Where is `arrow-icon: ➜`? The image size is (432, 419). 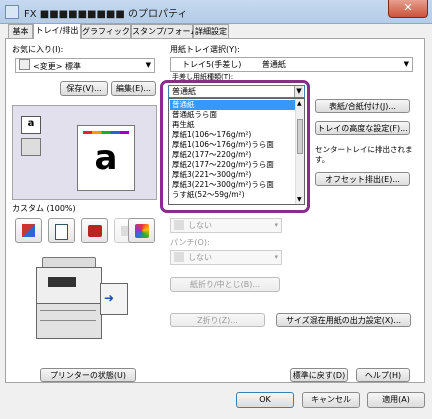
arrow-icon: ➜ is located at coordinates (109, 298).